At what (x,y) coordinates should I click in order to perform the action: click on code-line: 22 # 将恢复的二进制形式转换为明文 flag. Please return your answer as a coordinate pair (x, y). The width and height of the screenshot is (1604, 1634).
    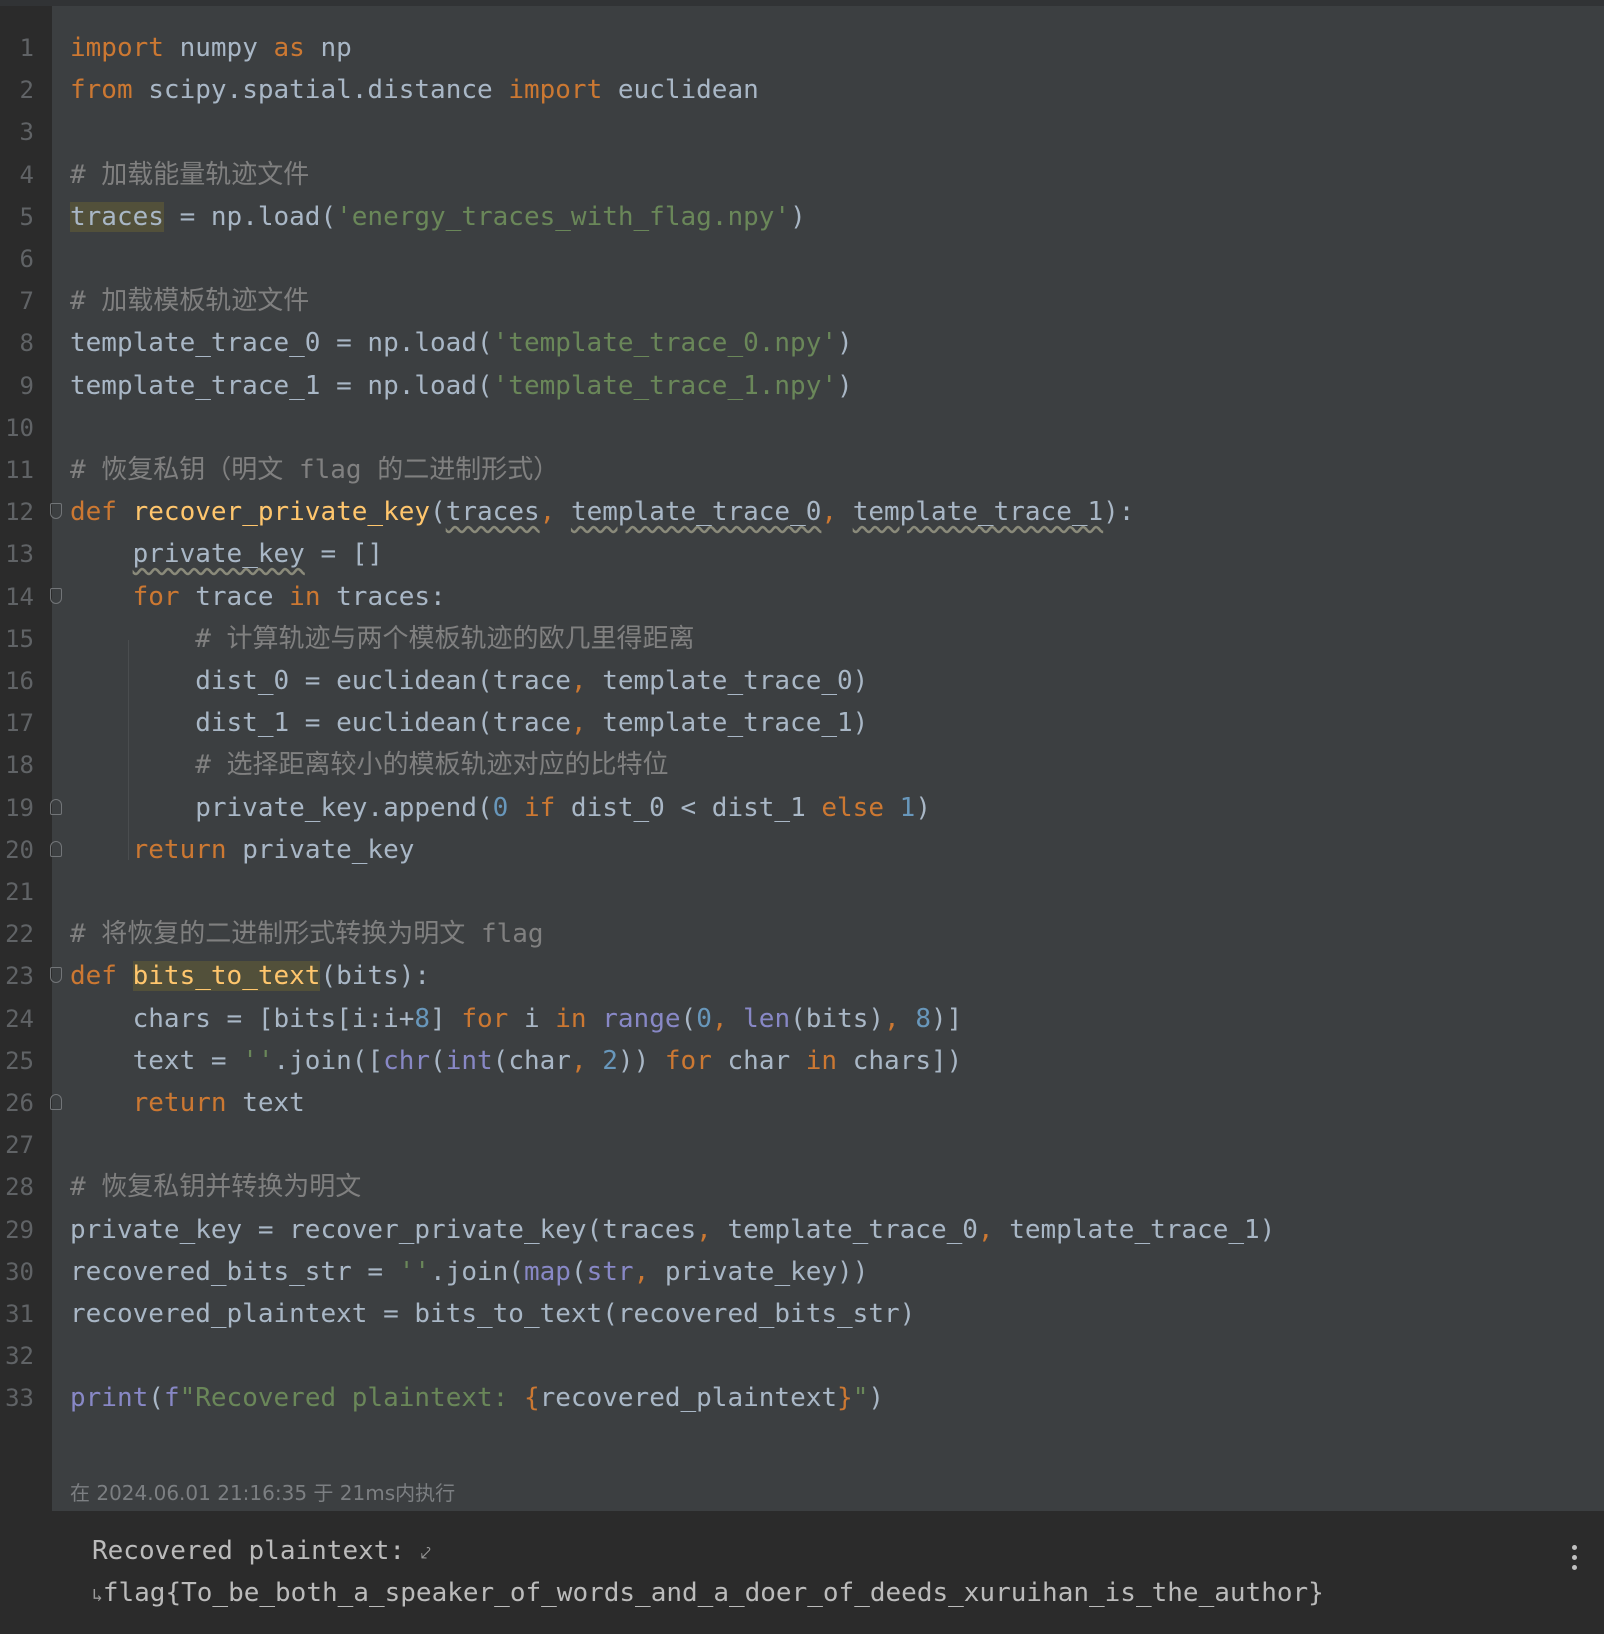
    Looking at the image, I should click on (802, 934).